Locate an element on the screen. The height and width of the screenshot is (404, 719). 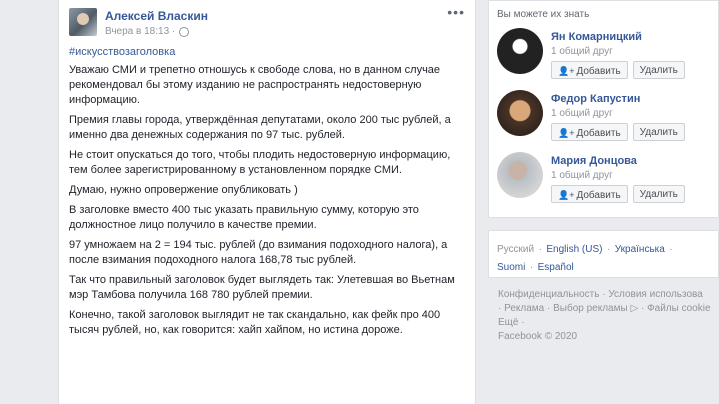
globe-icon is located at coordinates (184, 31).